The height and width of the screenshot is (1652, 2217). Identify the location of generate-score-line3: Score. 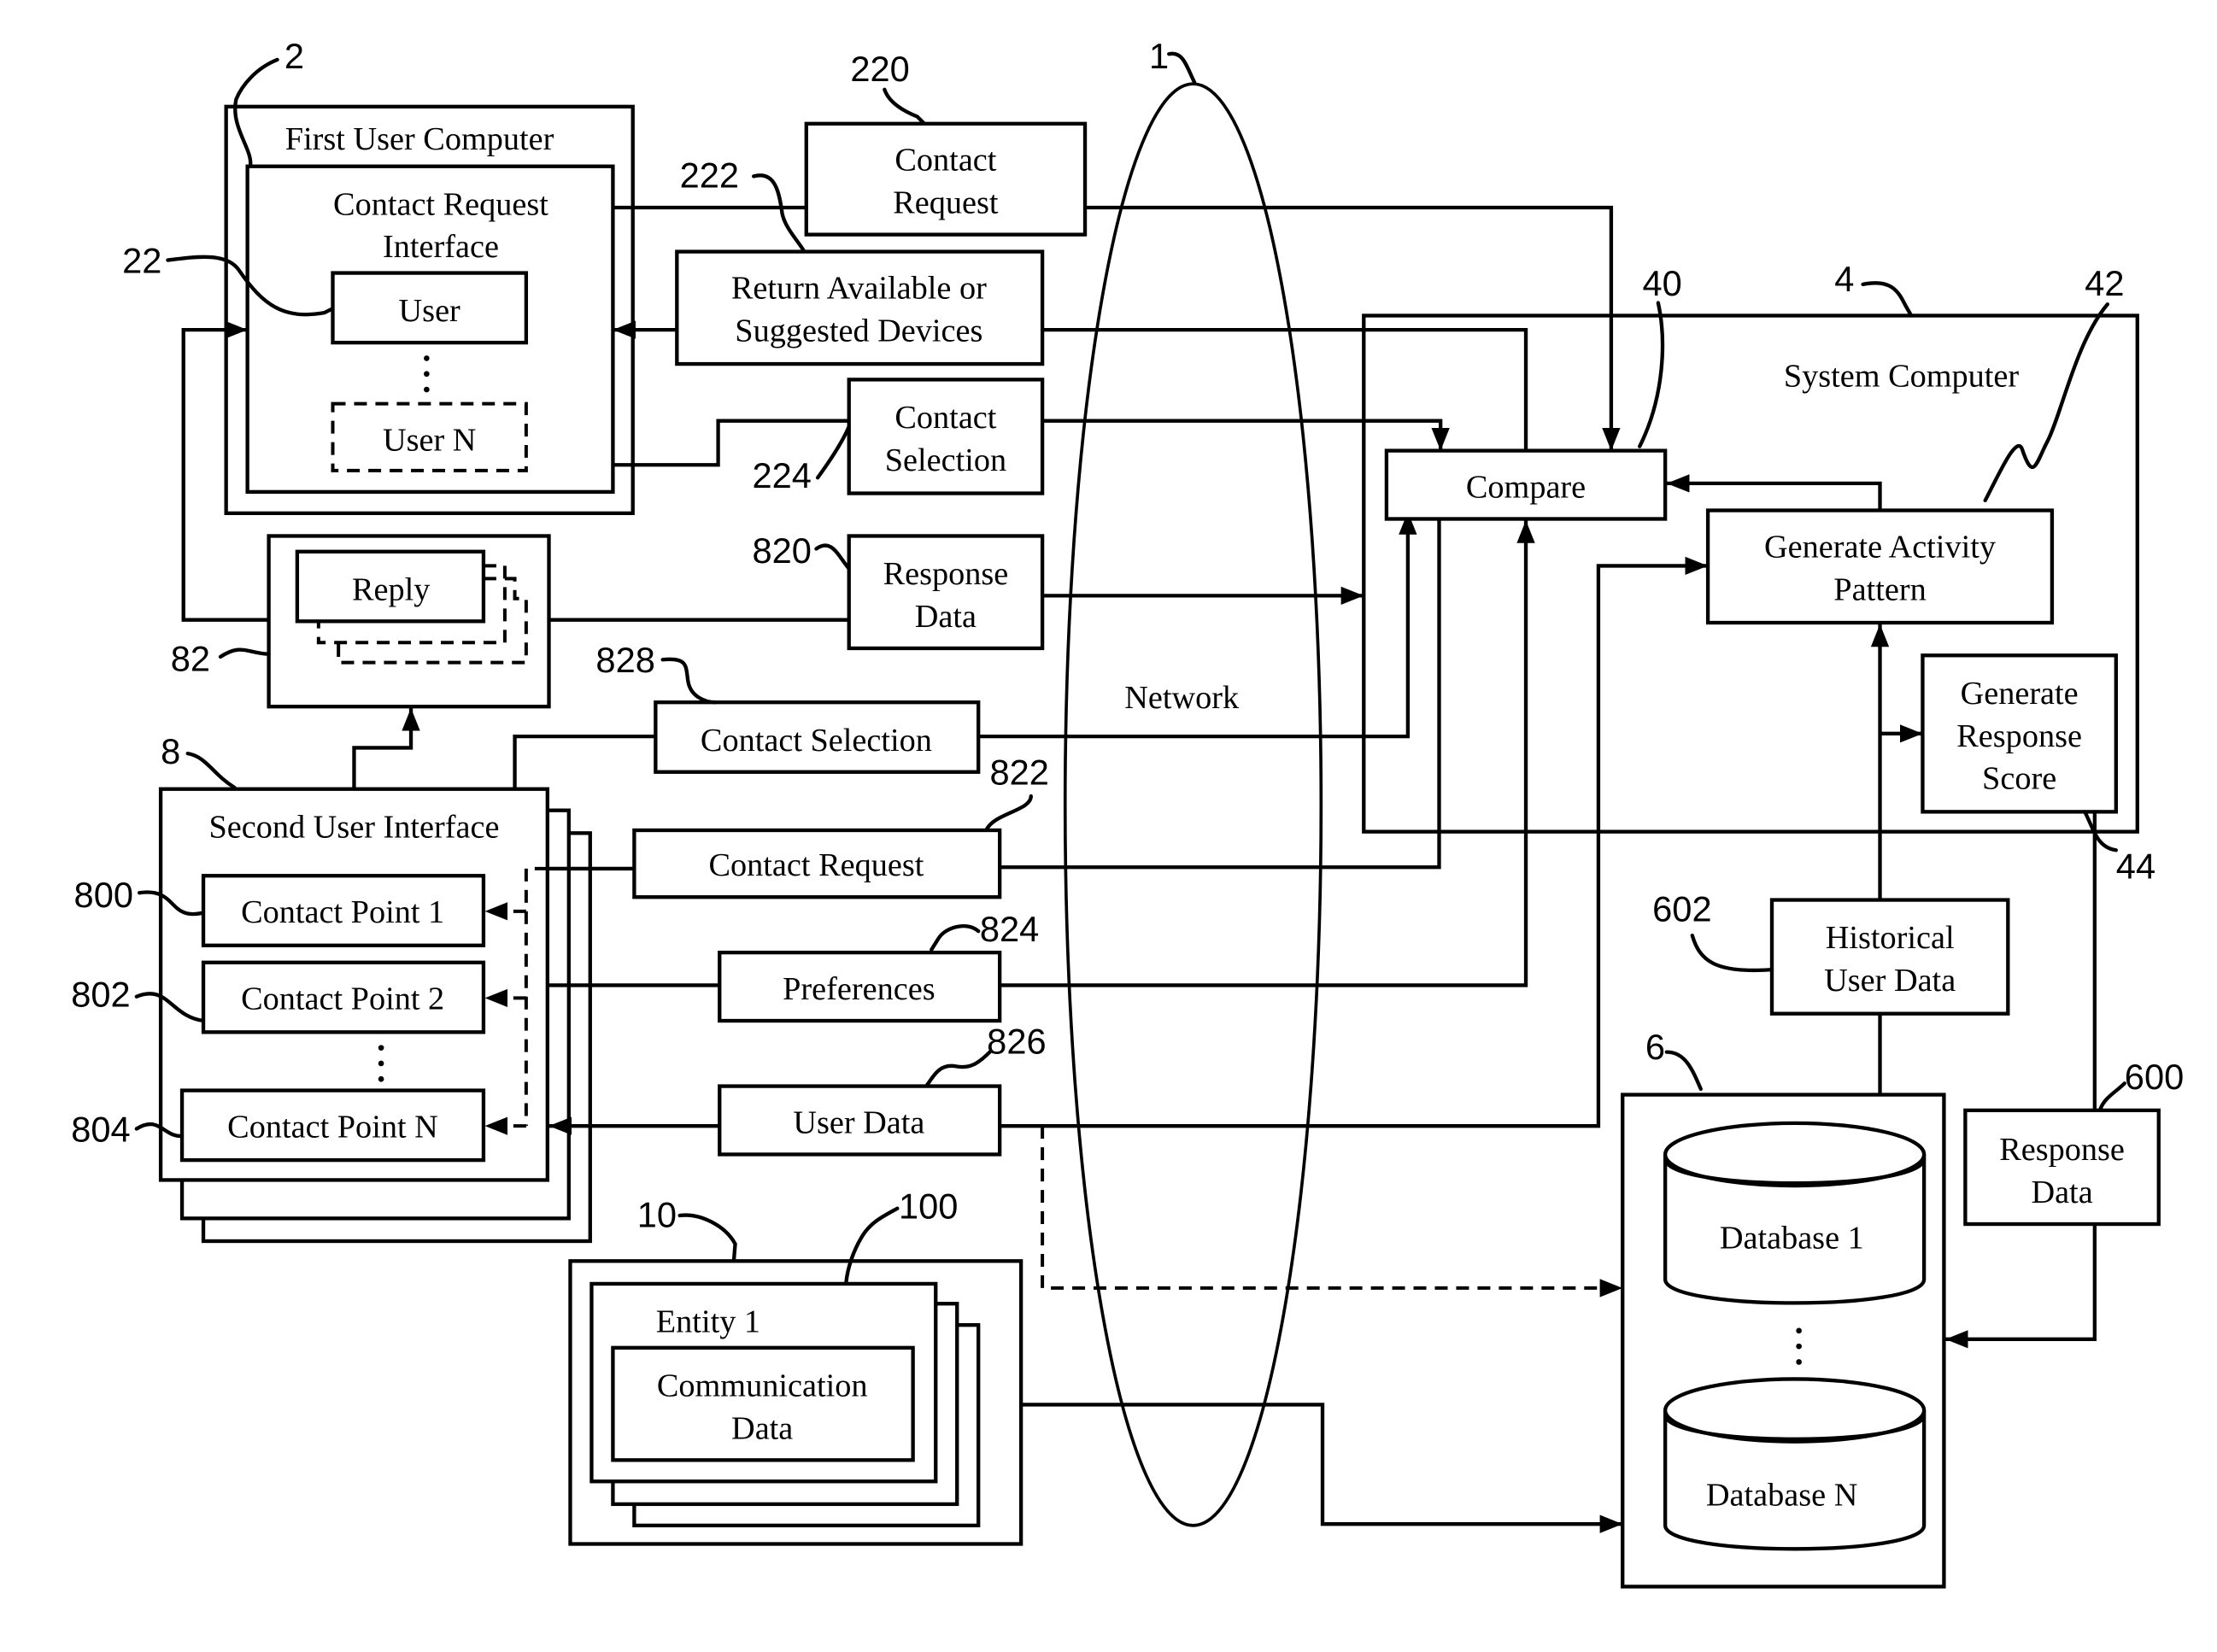
(2019, 779).